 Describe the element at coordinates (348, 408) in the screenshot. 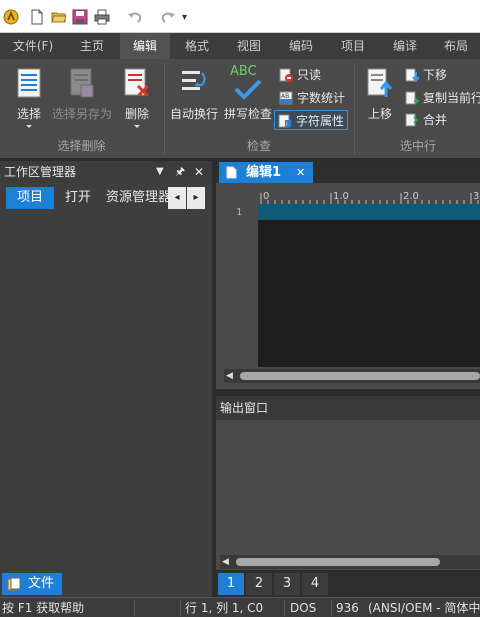

I see `output-window-header: 输出窗口` at that location.